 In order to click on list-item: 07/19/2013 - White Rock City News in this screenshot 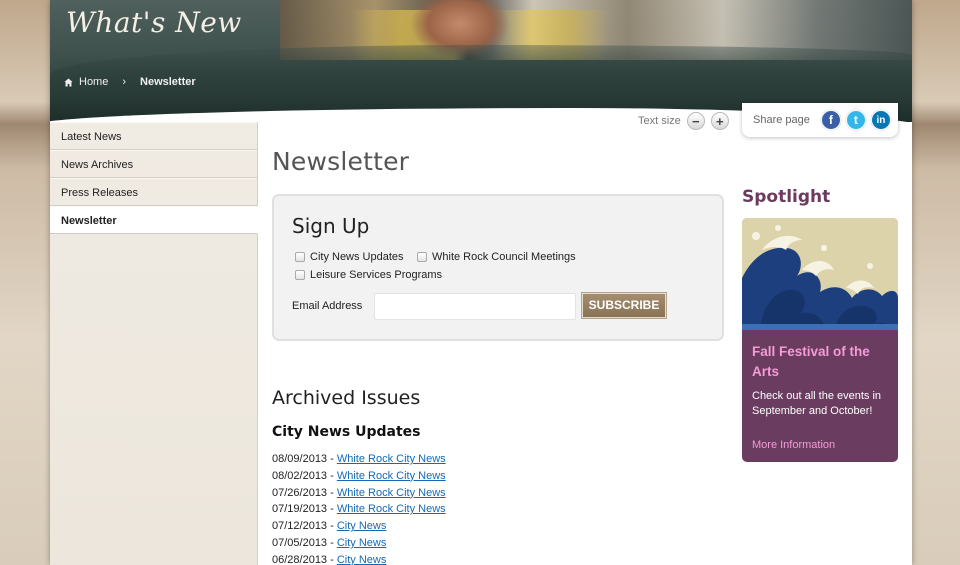, I will do `click(359, 509)`.